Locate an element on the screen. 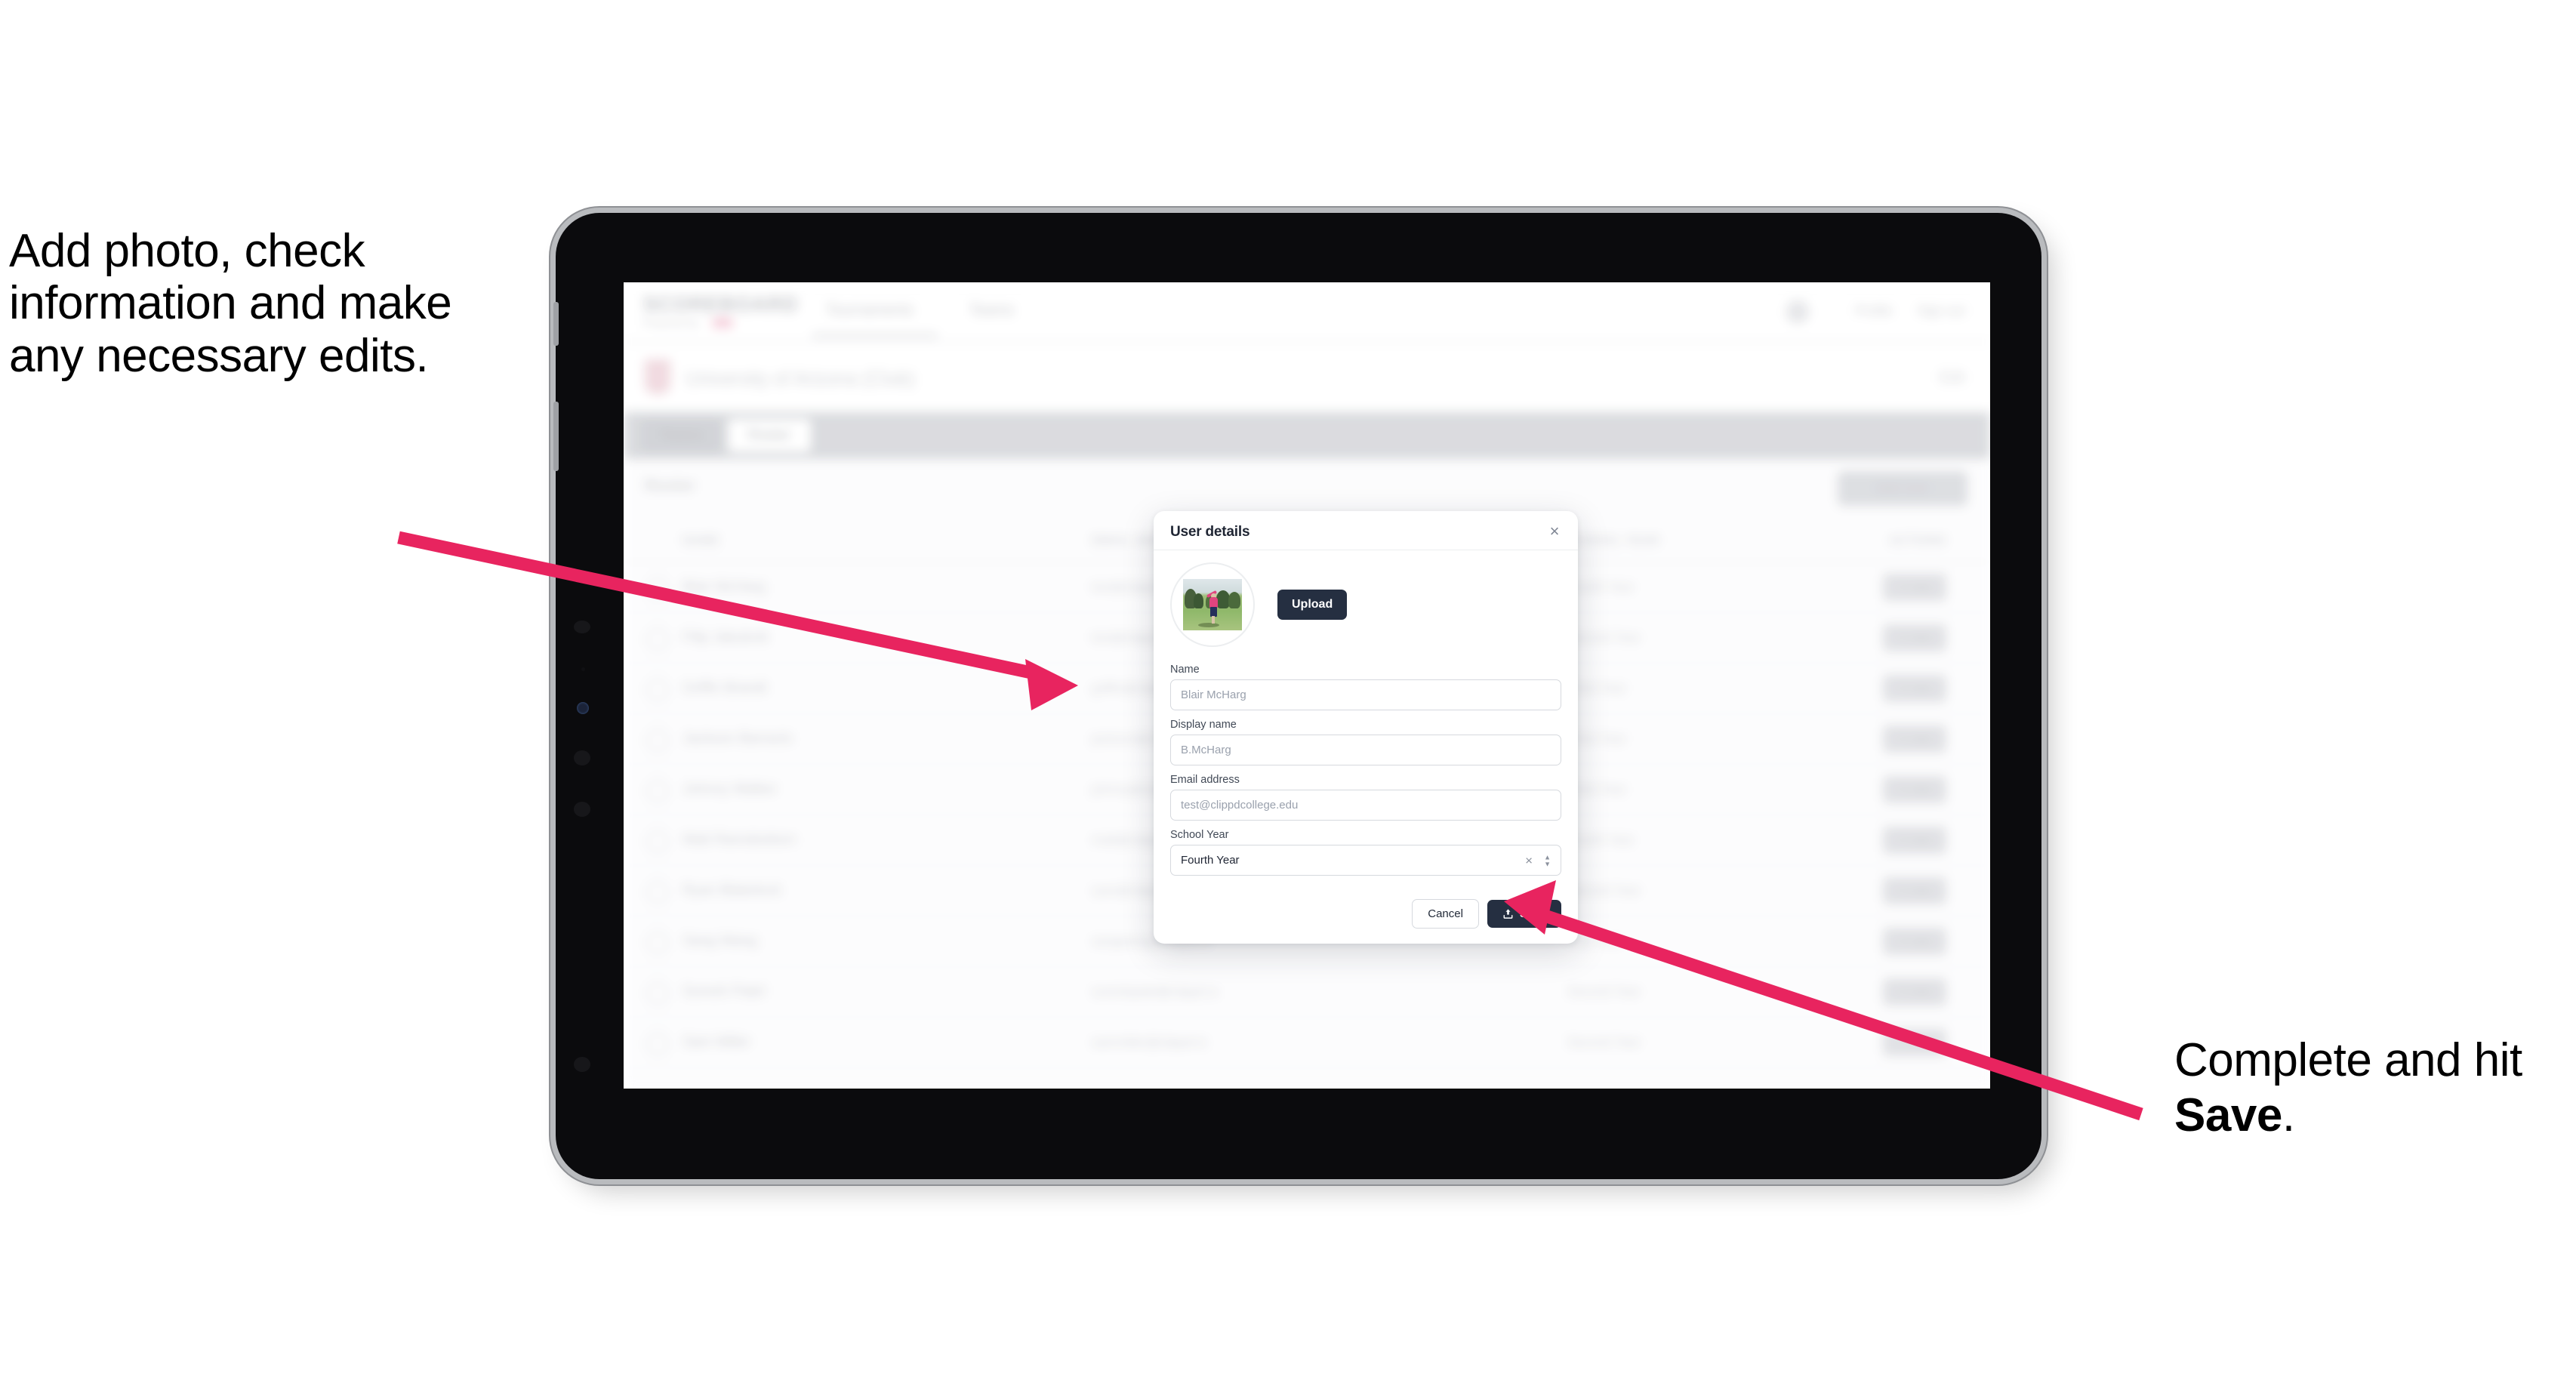 Image resolution: width=2576 pixels, height=1386 pixels. power-button-hardware is located at coordinates (556, 324).